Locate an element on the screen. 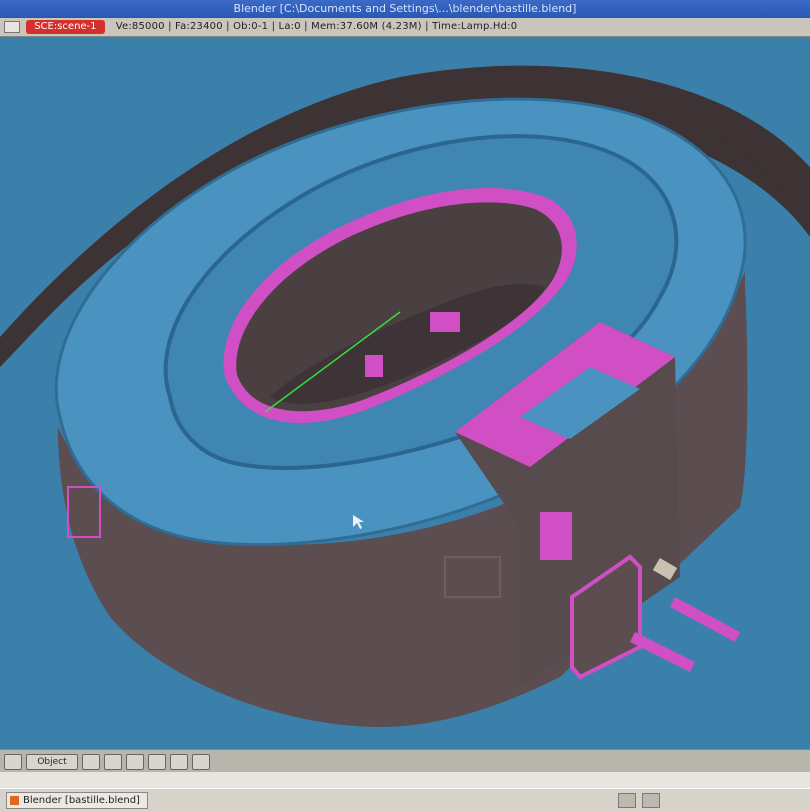 The width and height of the screenshot is (810, 811). taskbar-item-blender: Blender [bastille.blend] is located at coordinates (77, 800).